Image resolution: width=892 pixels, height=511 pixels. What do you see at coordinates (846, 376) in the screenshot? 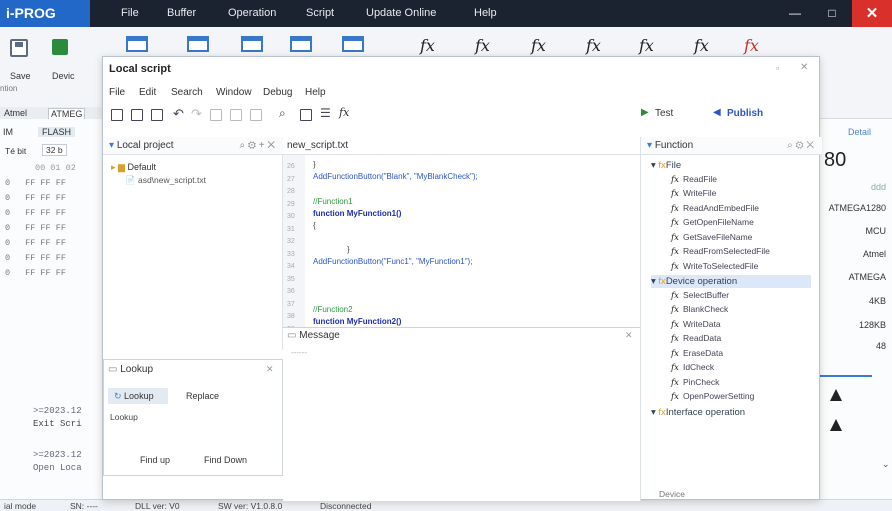
I see `progress-divider` at bounding box center [846, 376].